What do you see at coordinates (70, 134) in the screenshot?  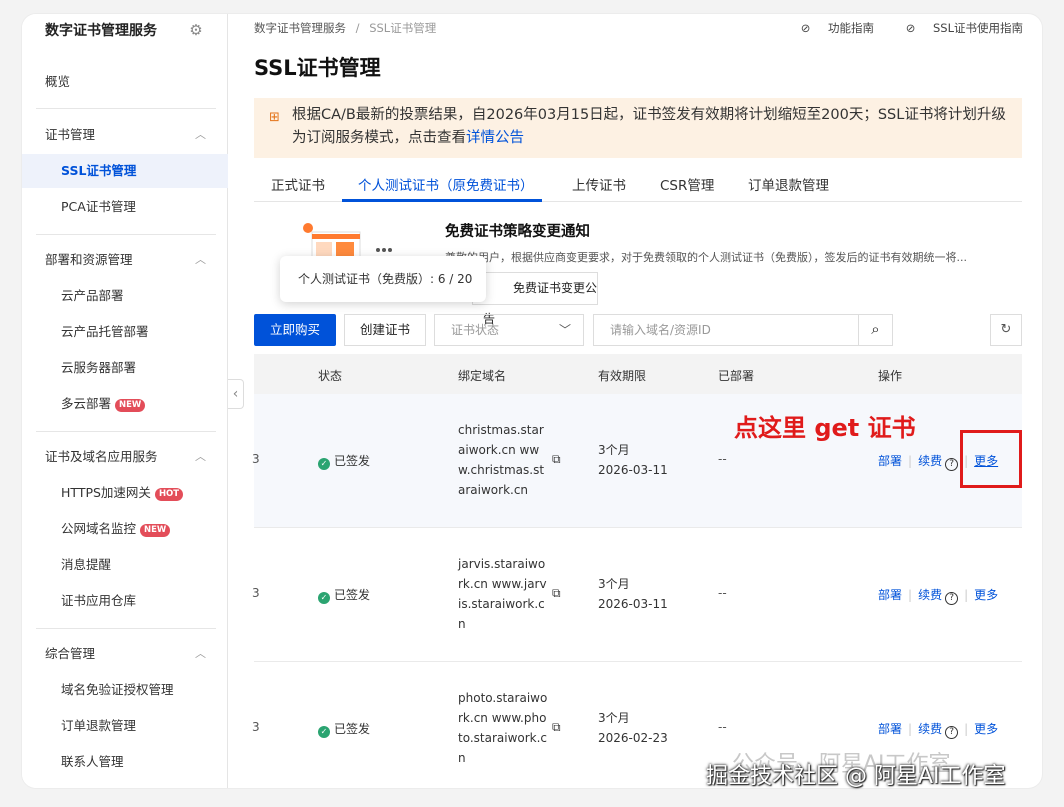 I see `group-label: 证书管理` at bounding box center [70, 134].